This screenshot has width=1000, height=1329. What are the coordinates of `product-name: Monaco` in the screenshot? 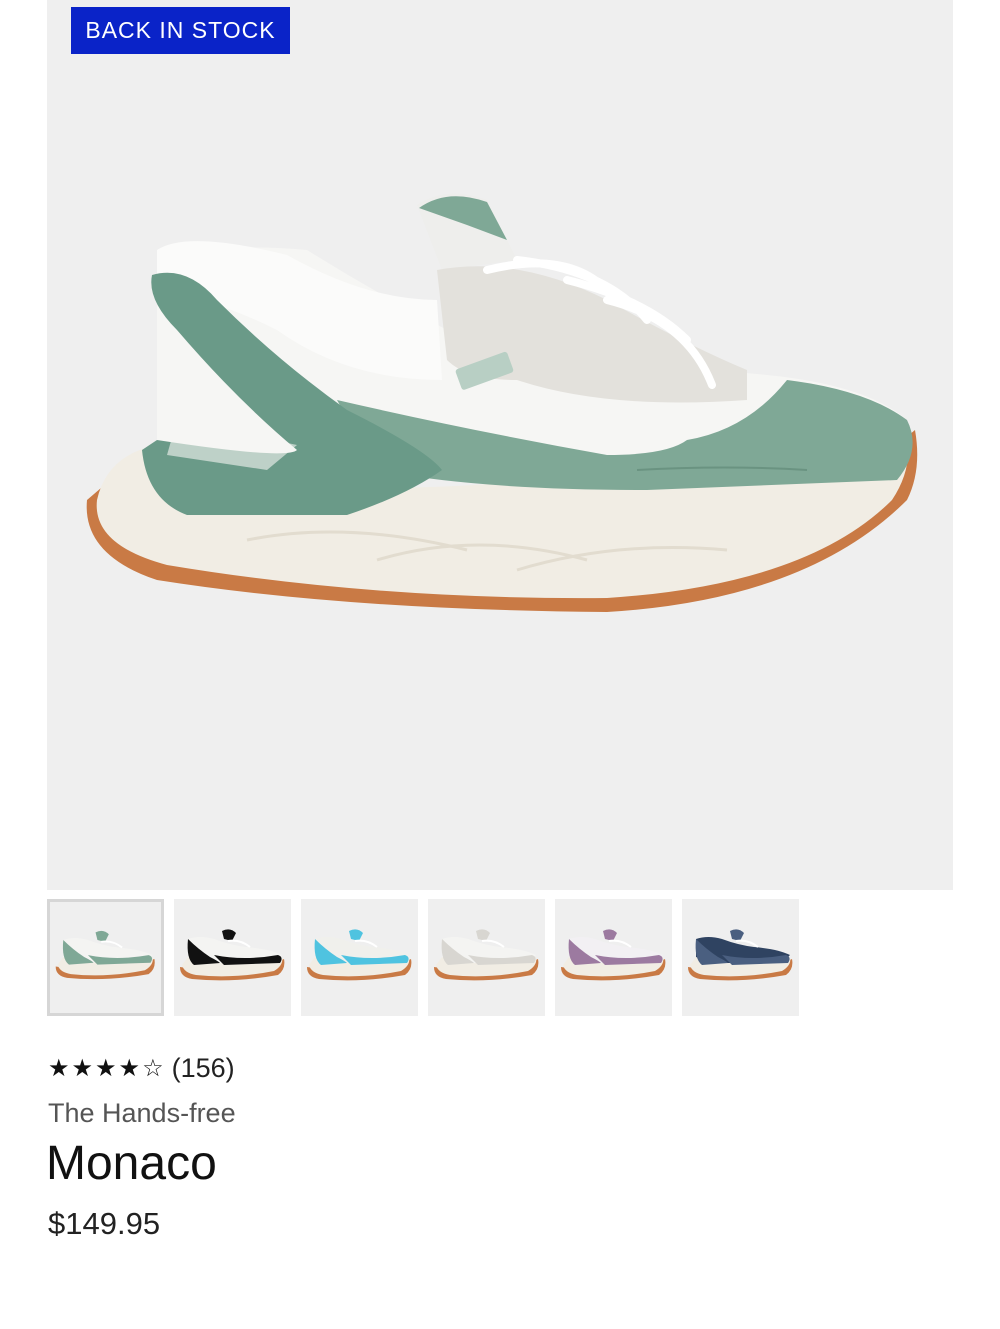 It's located at (131, 1163).